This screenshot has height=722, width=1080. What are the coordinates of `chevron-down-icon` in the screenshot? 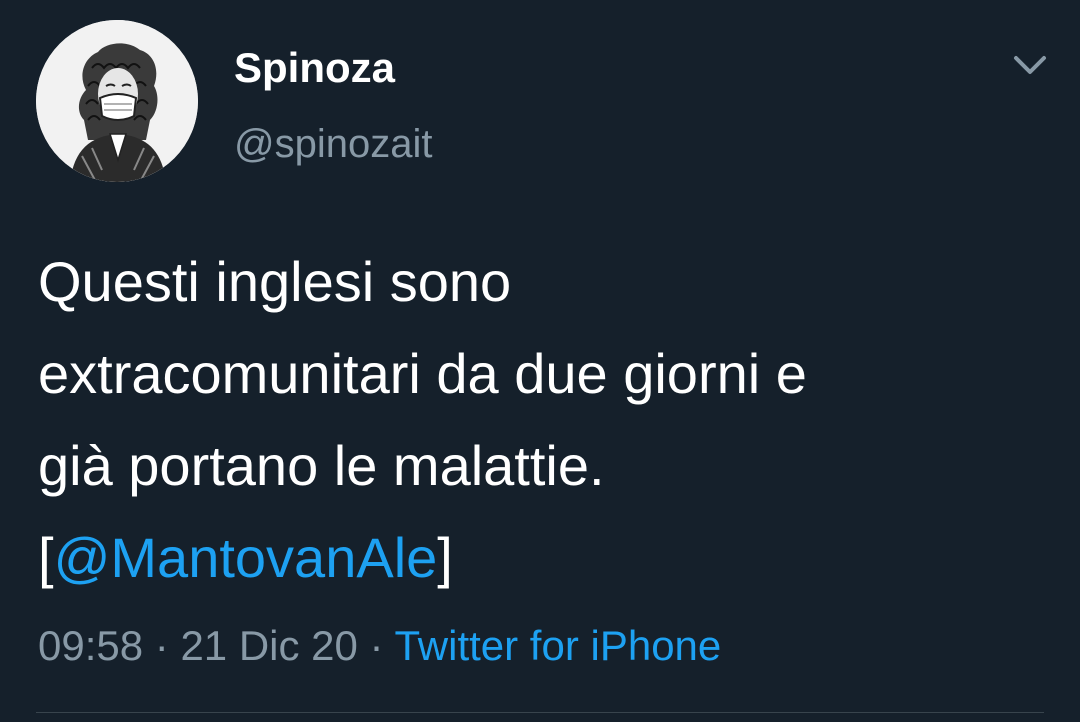 It's located at (1030, 66).